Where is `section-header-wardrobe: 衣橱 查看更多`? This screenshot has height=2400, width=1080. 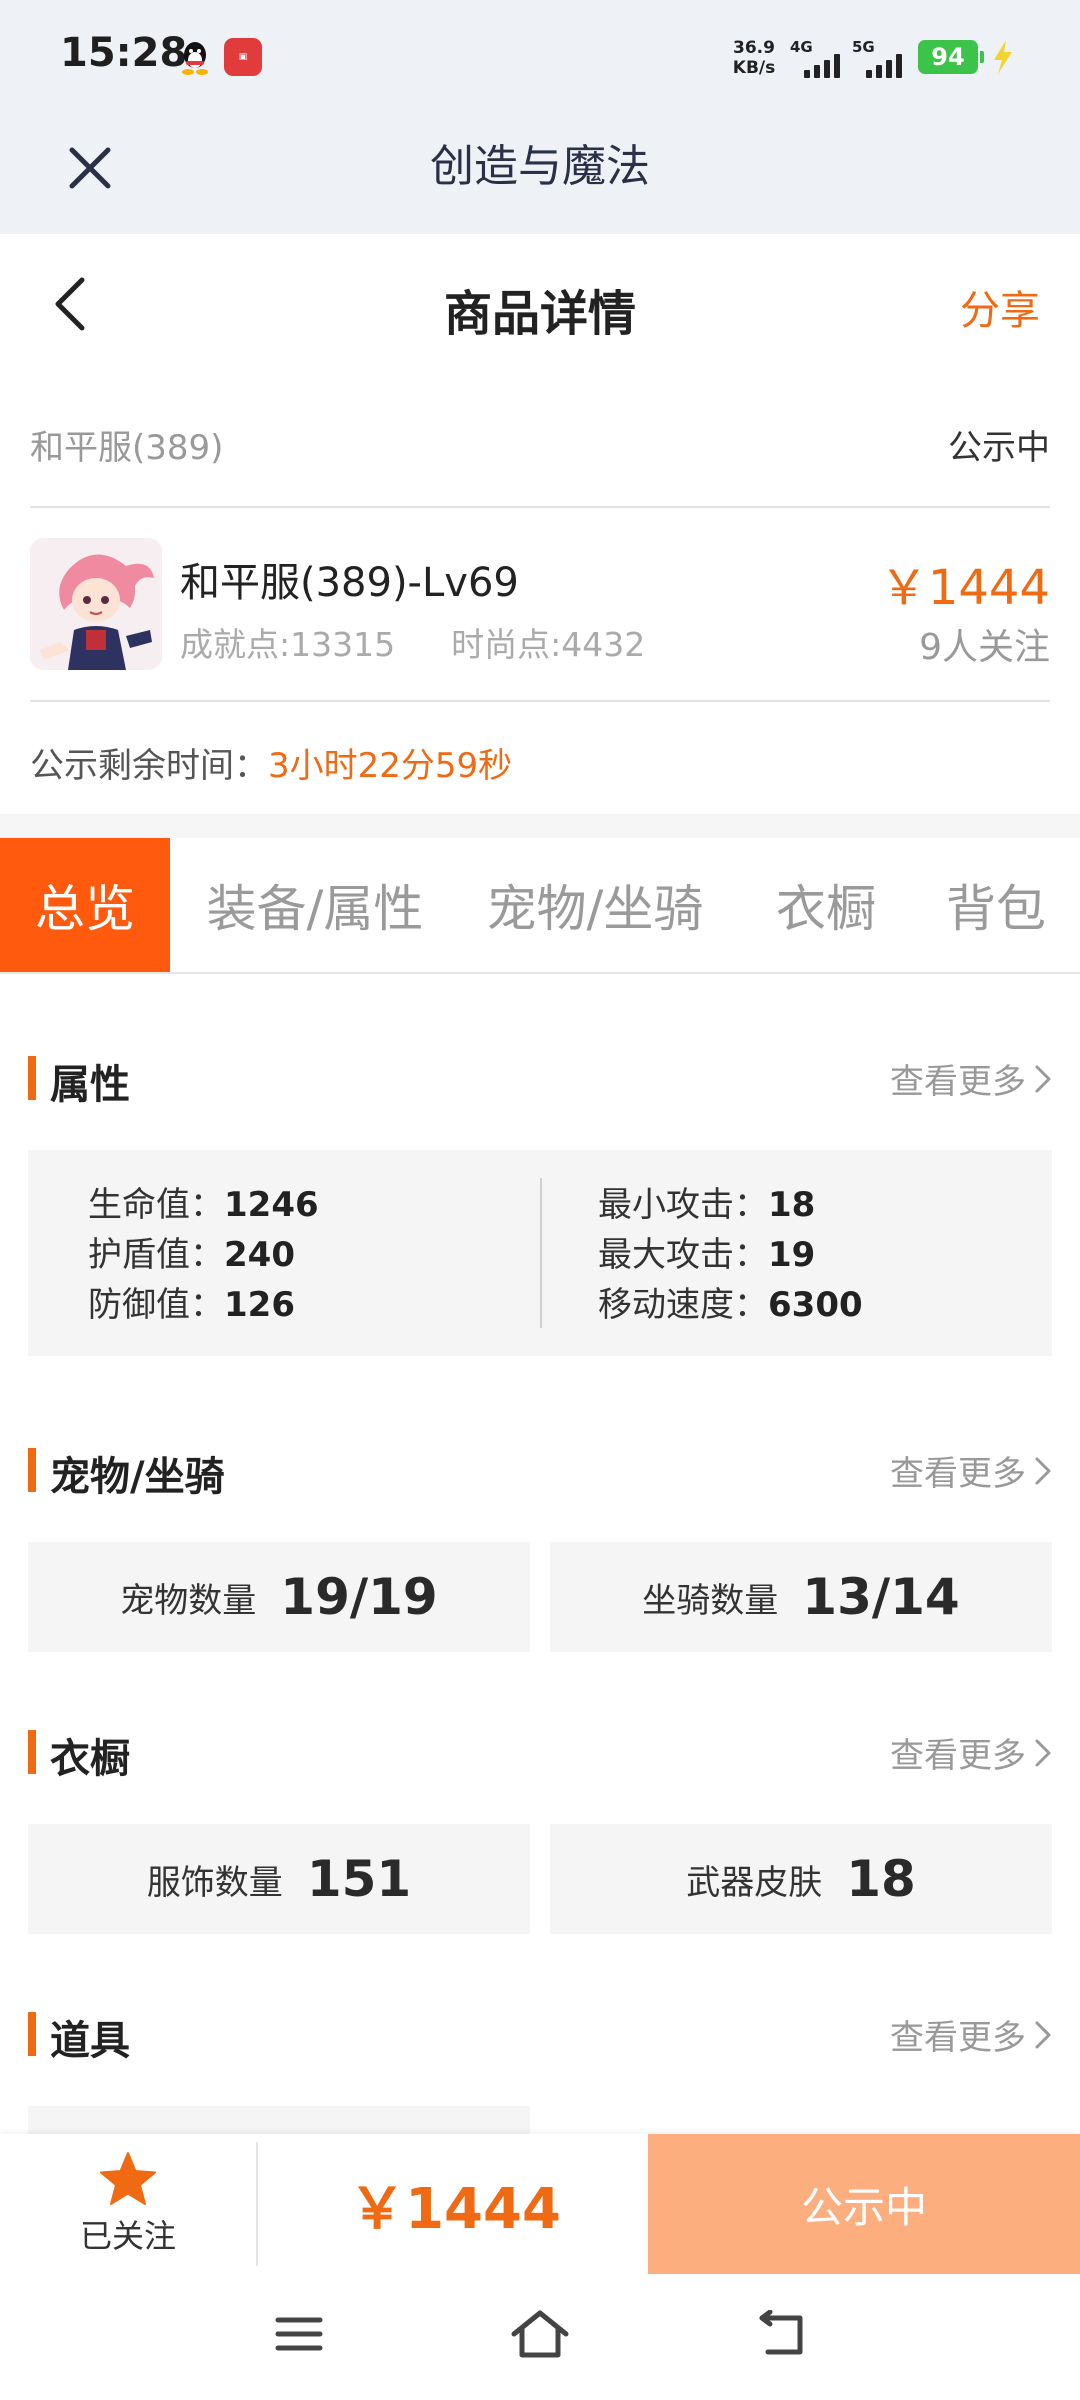 section-header-wardrobe: 衣橱 查看更多 is located at coordinates (540, 1752).